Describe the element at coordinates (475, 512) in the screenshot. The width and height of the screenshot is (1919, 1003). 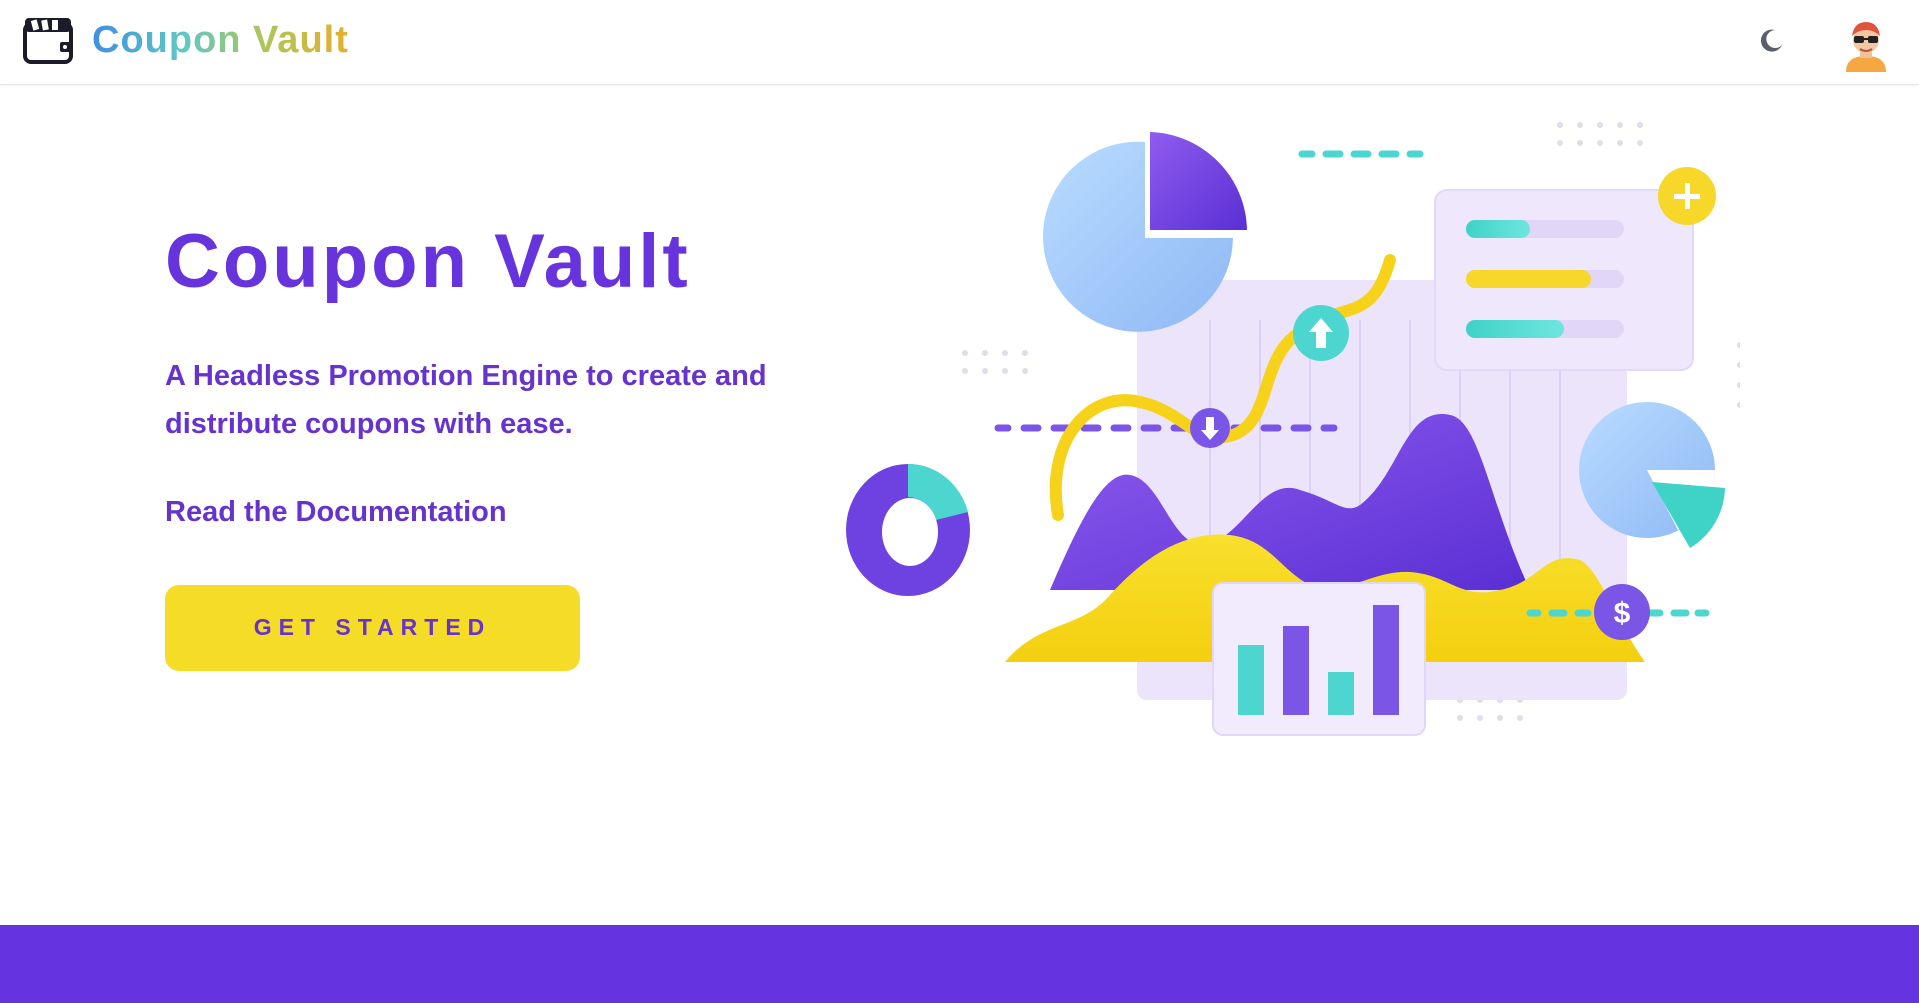
I see `documentation-link: Read the Documentation` at that location.